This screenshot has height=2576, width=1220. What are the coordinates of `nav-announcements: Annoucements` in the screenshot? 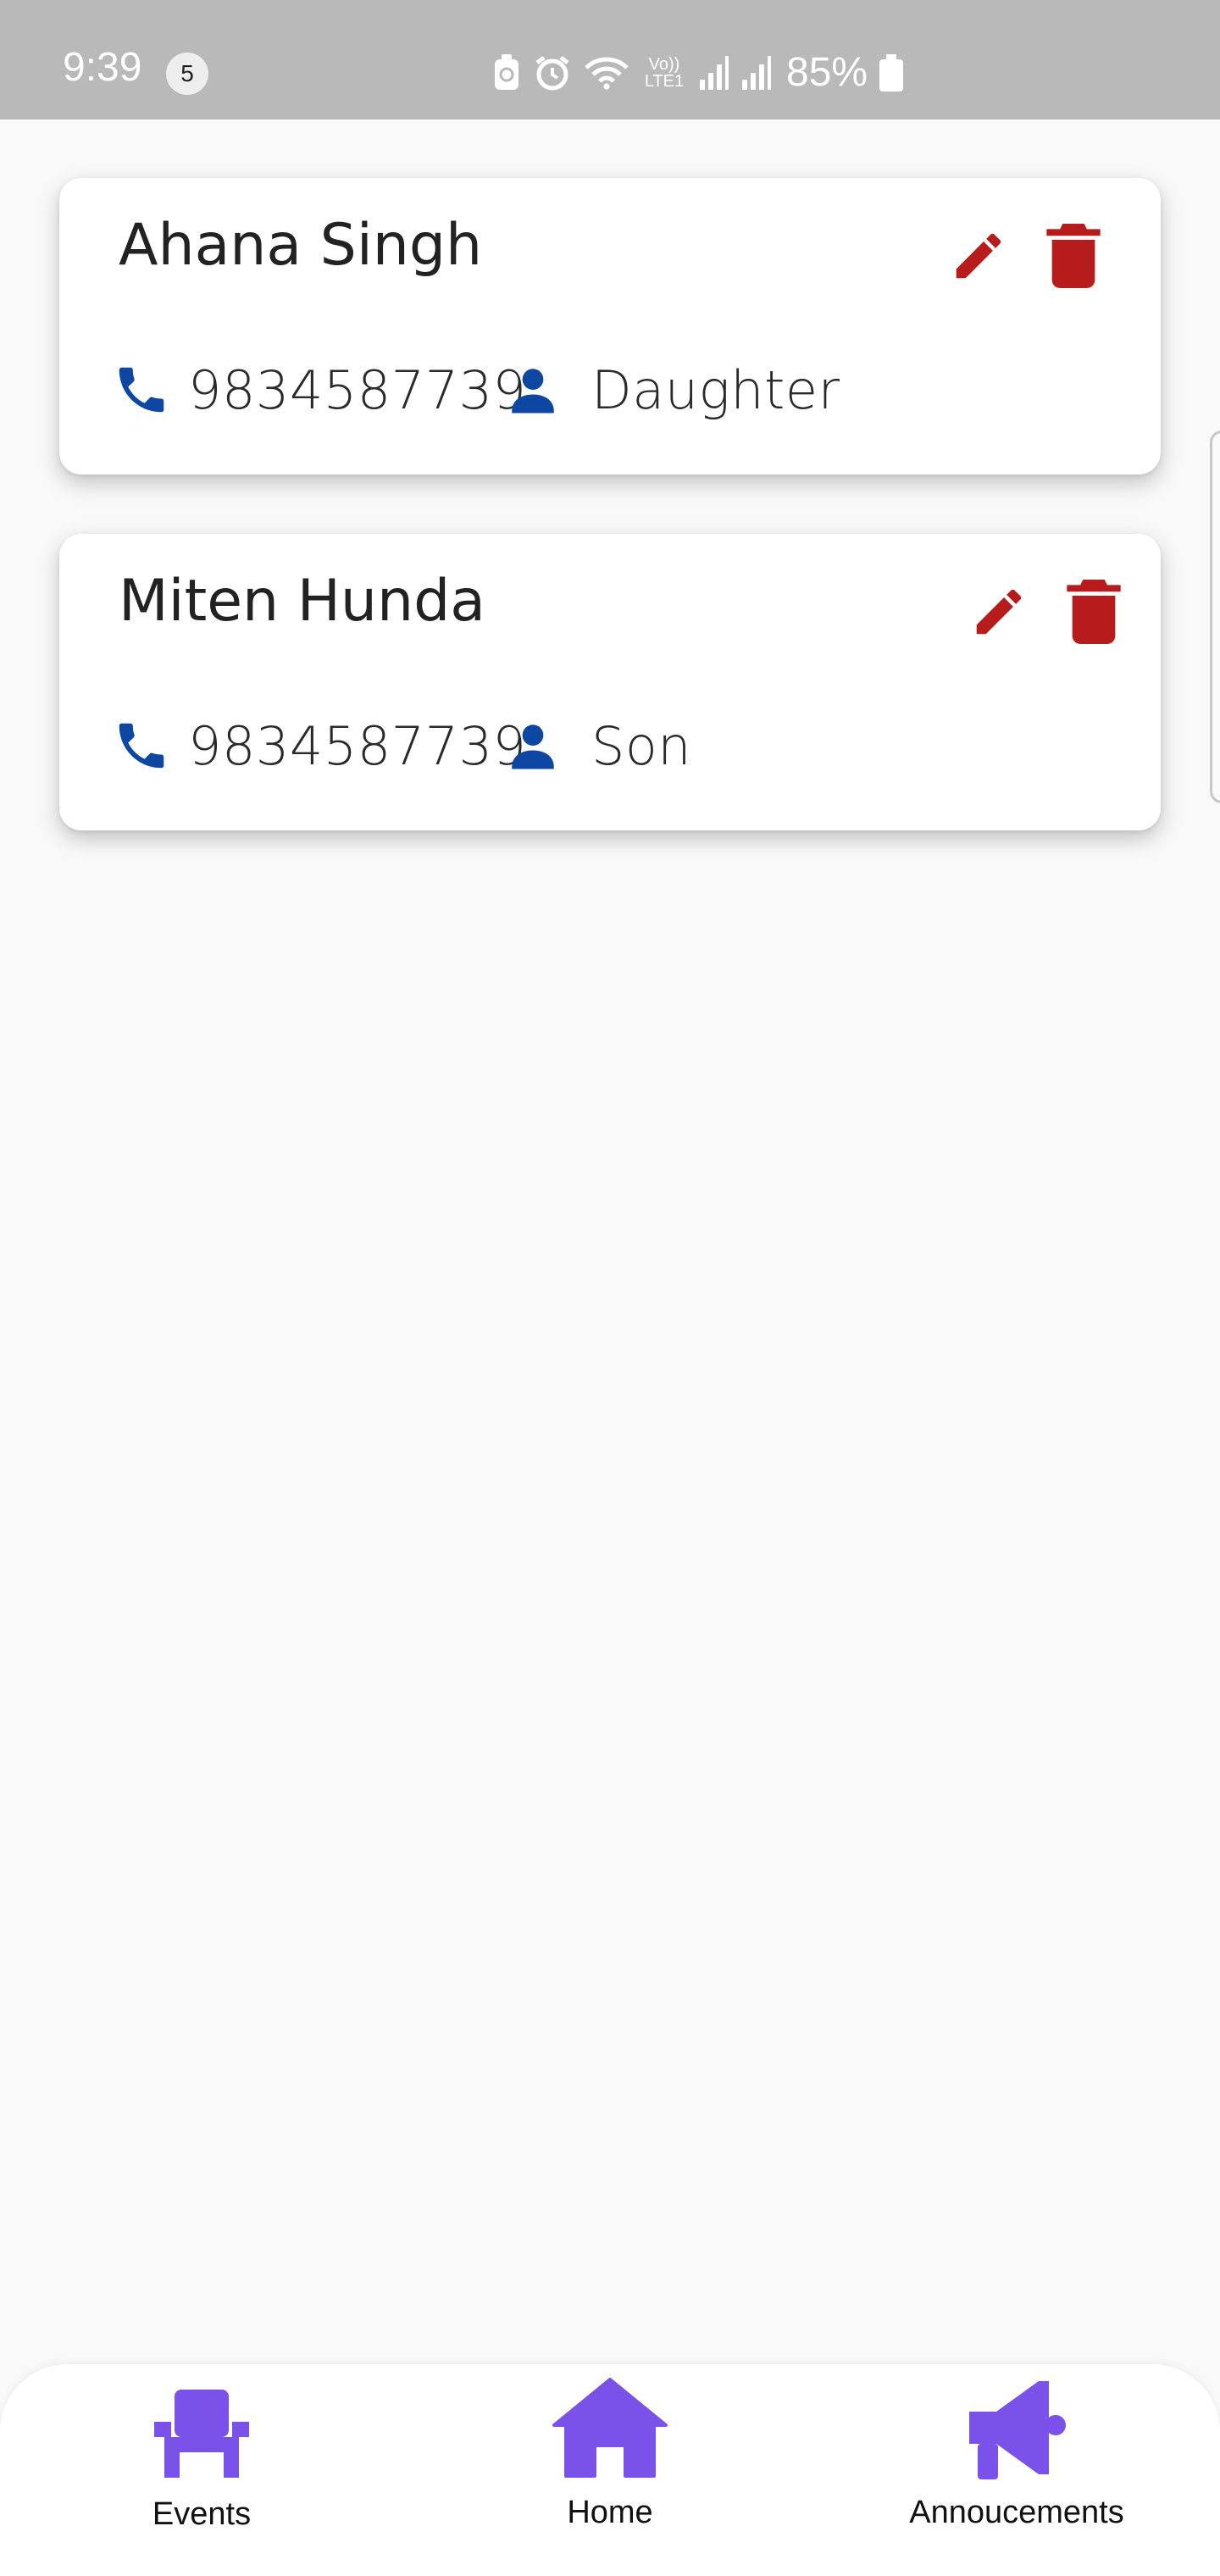 It's located at (1016, 2454).